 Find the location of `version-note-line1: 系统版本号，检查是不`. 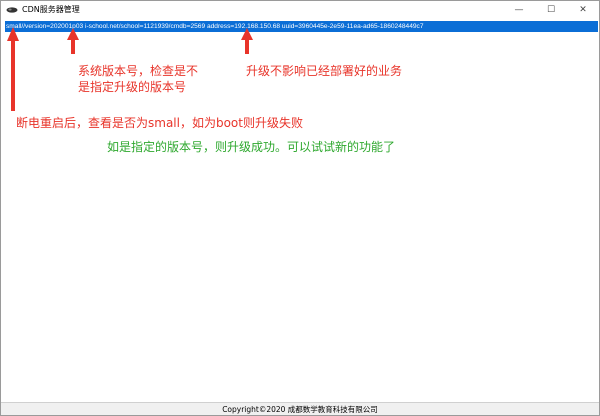

version-note-line1: 系统版本号，检查是不 is located at coordinates (138, 71).